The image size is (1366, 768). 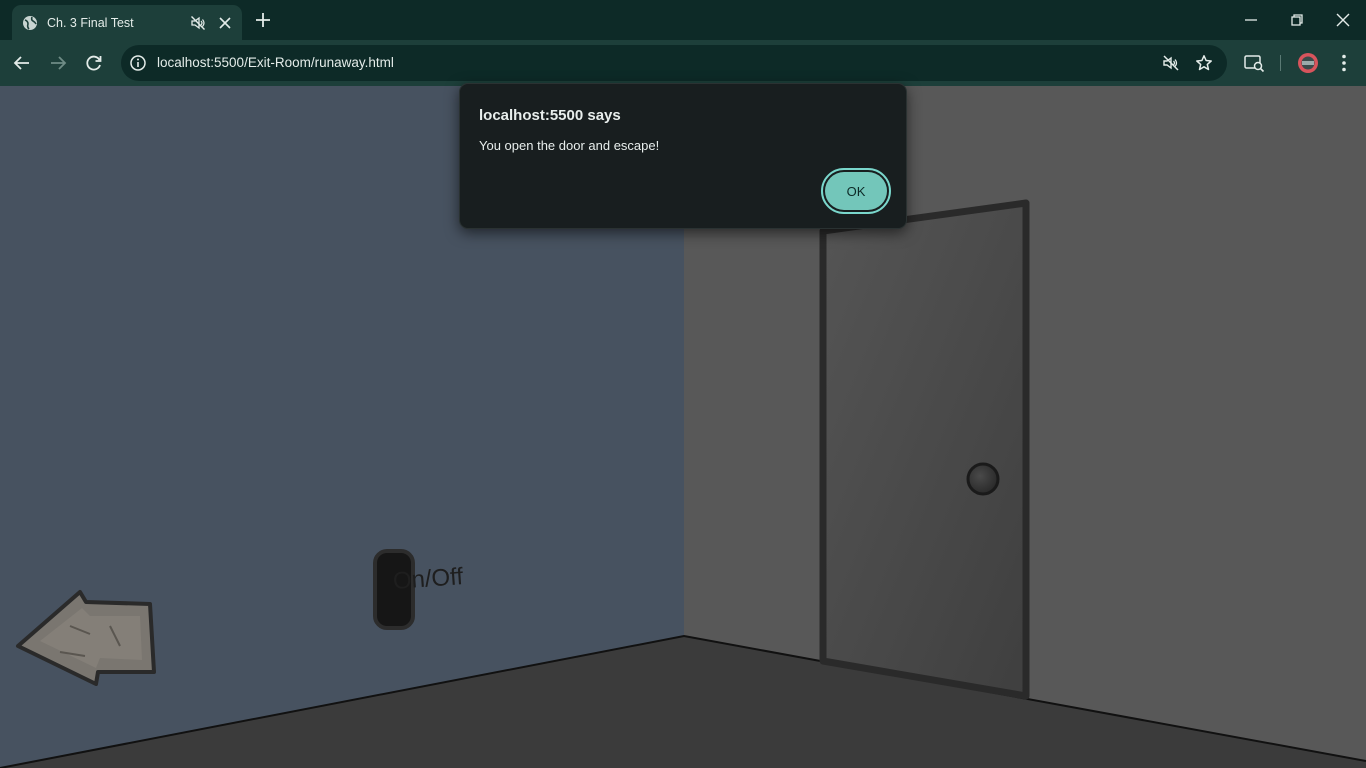 What do you see at coordinates (983, 479) in the screenshot?
I see `door-knob` at bounding box center [983, 479].